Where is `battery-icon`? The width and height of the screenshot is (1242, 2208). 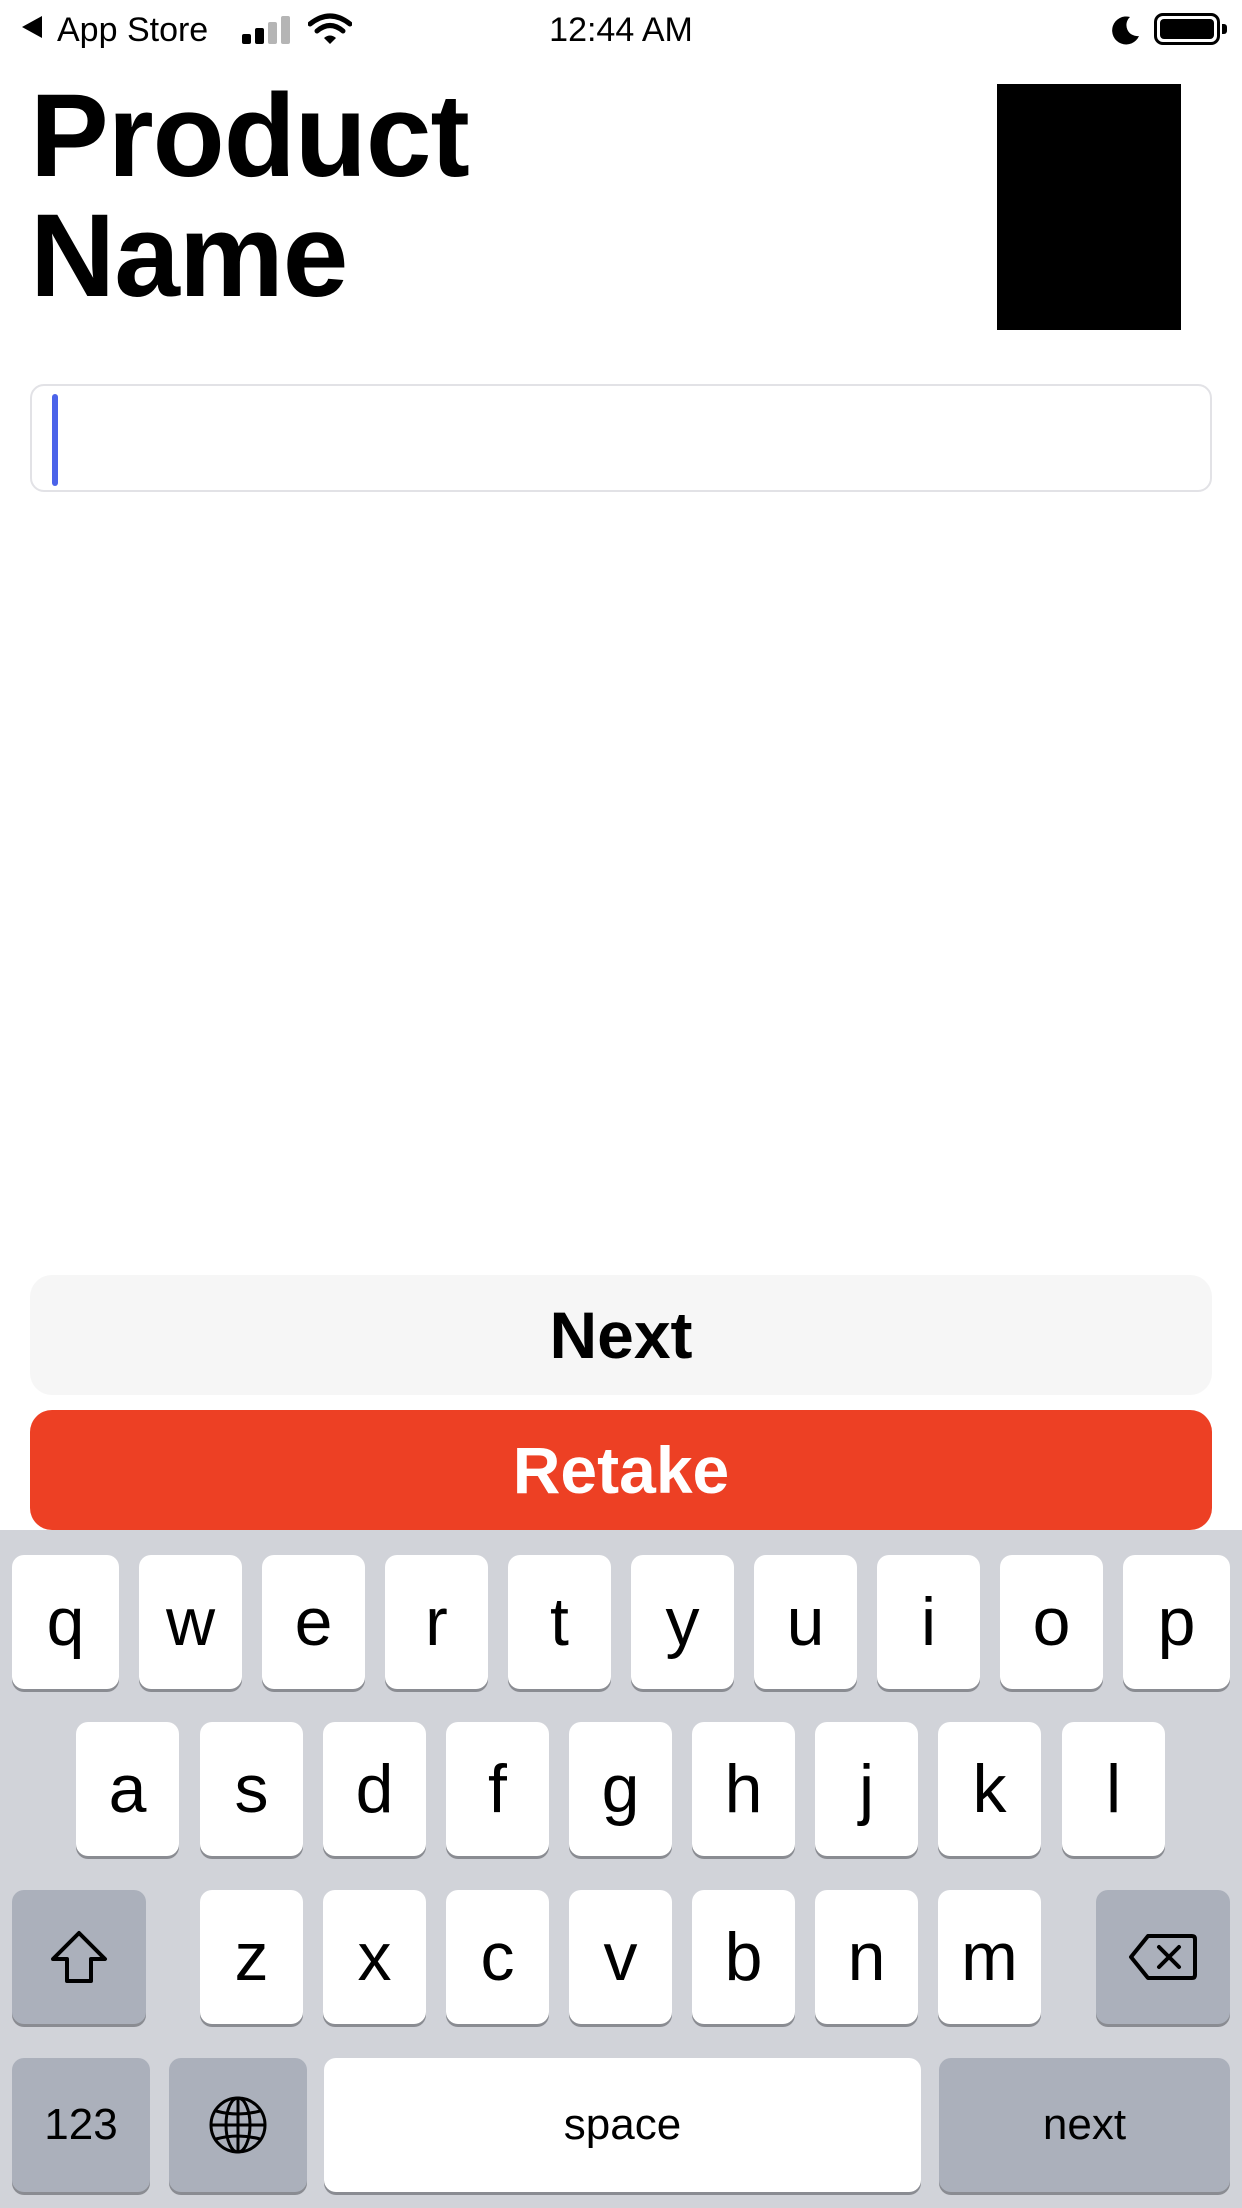
battery-icon is located at coordinates (1190, 29).